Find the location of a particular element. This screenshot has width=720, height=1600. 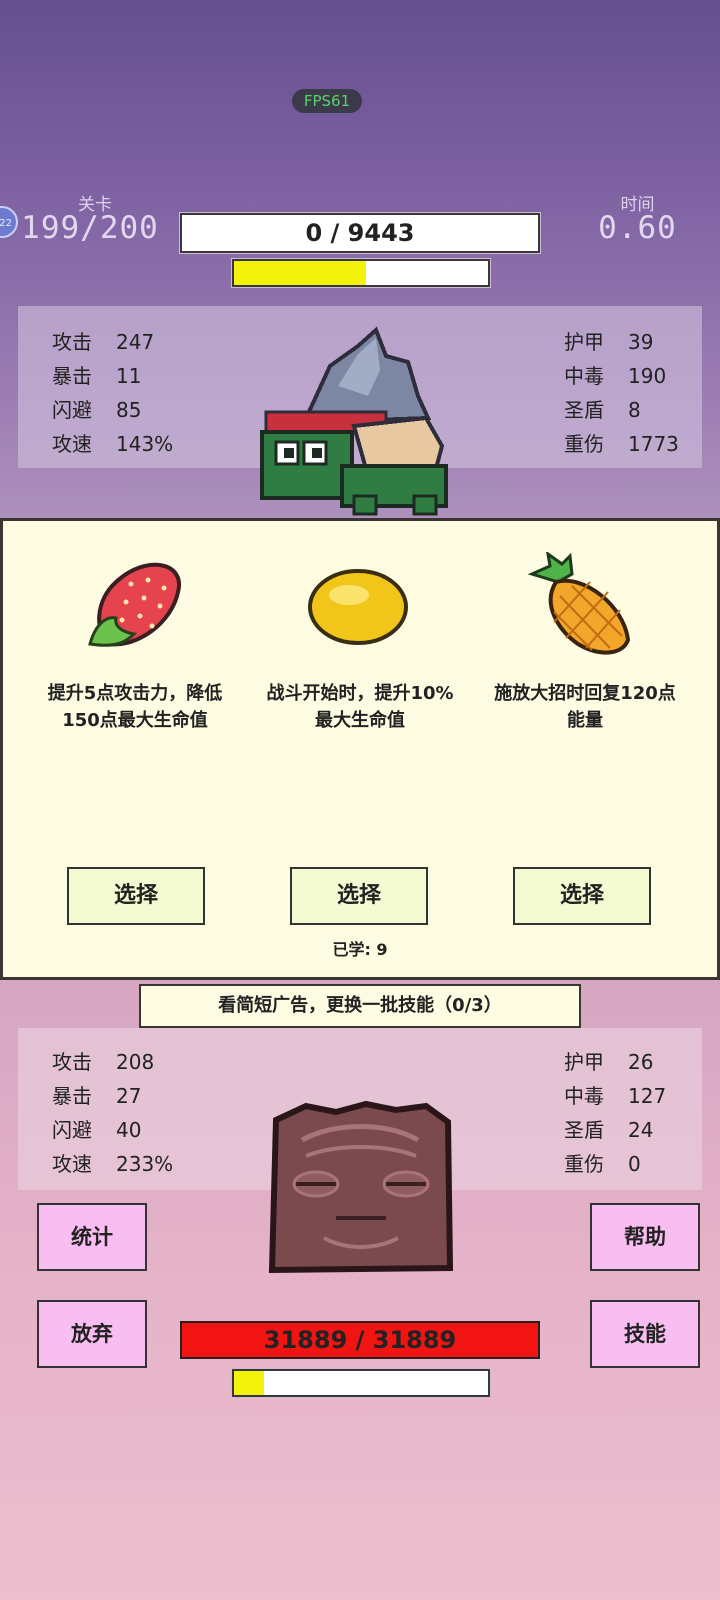

select-skill-1-button: 选择 is located at coordinates (136, 896).